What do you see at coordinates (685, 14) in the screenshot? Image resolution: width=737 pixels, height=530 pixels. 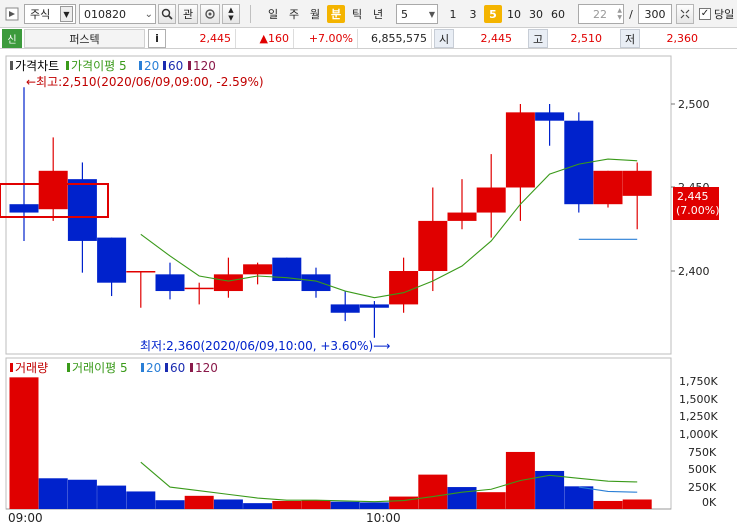 I see `shrink-button` at bounding box center [685, 14].